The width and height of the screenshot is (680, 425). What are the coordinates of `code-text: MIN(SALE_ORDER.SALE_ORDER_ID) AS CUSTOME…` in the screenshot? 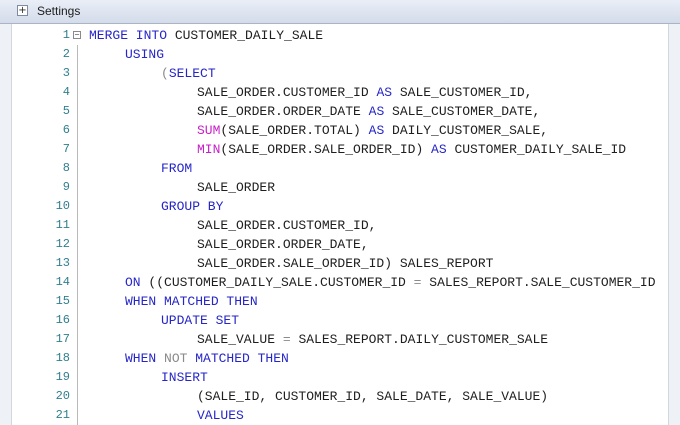 It's located at (411, 149).